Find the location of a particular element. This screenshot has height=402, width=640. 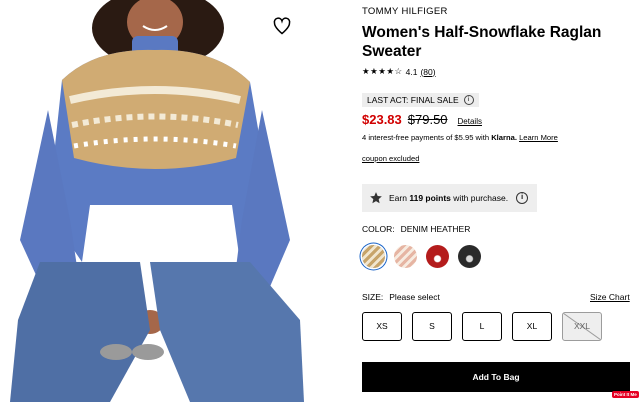

learn-more-link: Learn More is located at coordinates (538, 137).